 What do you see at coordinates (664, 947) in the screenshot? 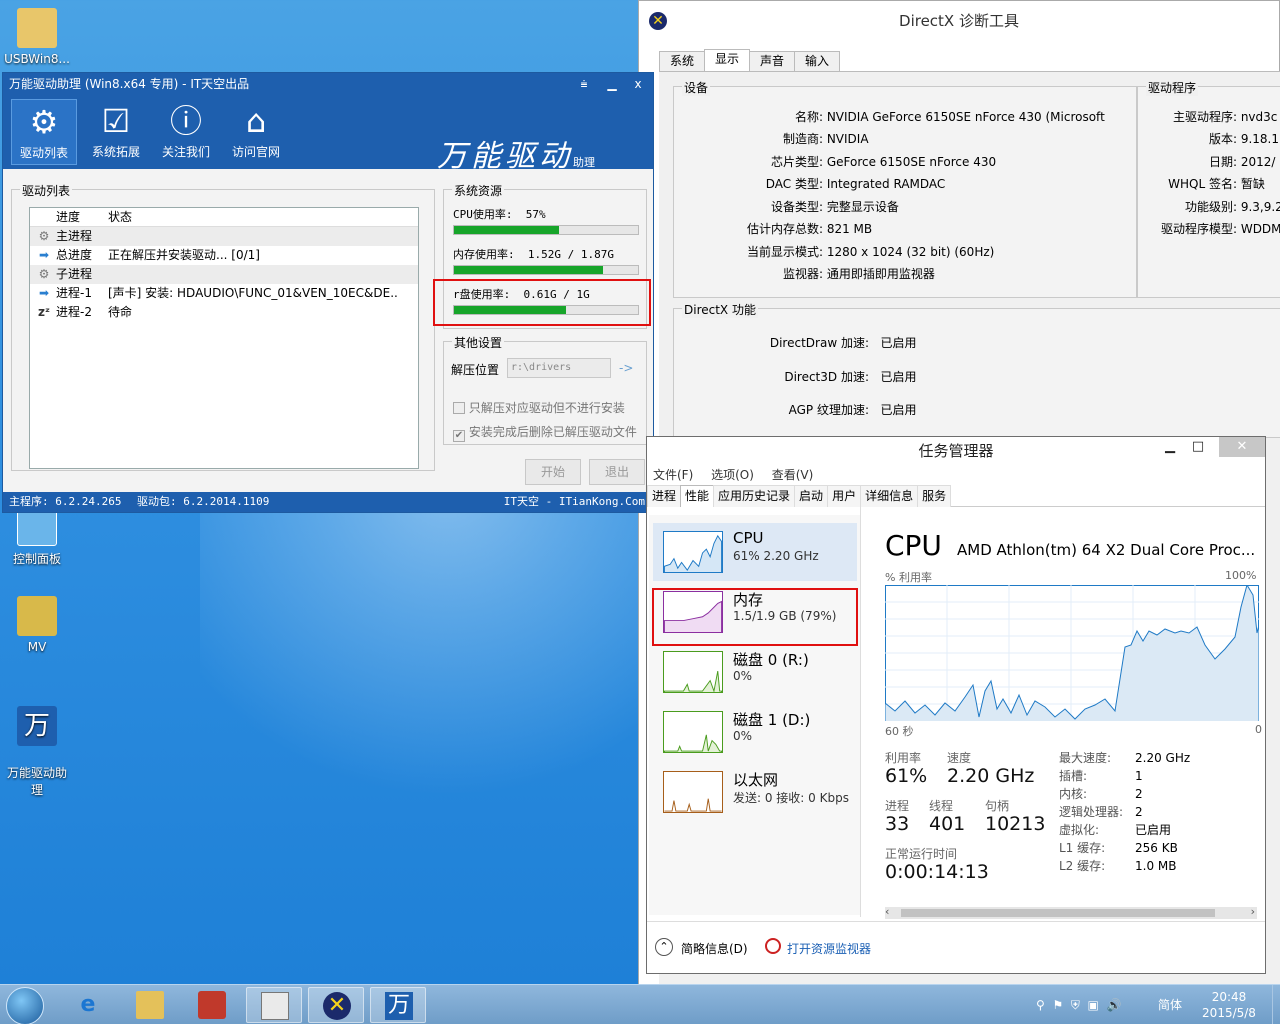
I see `chevron-up-icon: ⌃` at bounding box center [664, 947].